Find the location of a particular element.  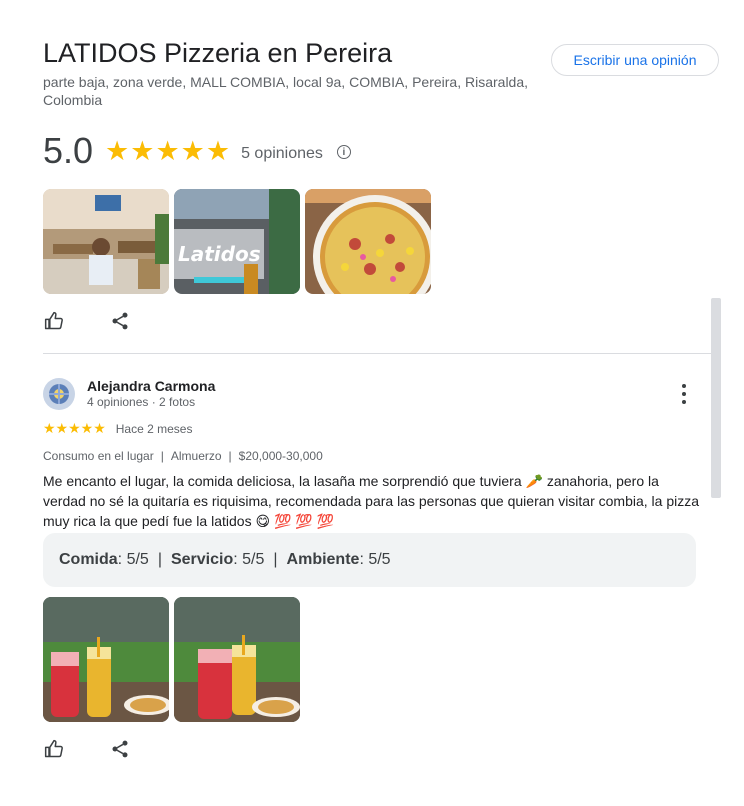

subrating-label: Ambiente is located at coordinates (323, 559).